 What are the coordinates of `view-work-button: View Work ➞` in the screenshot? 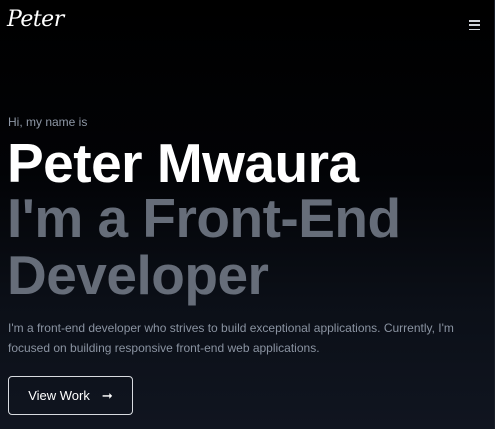 It's located at (70, 395).